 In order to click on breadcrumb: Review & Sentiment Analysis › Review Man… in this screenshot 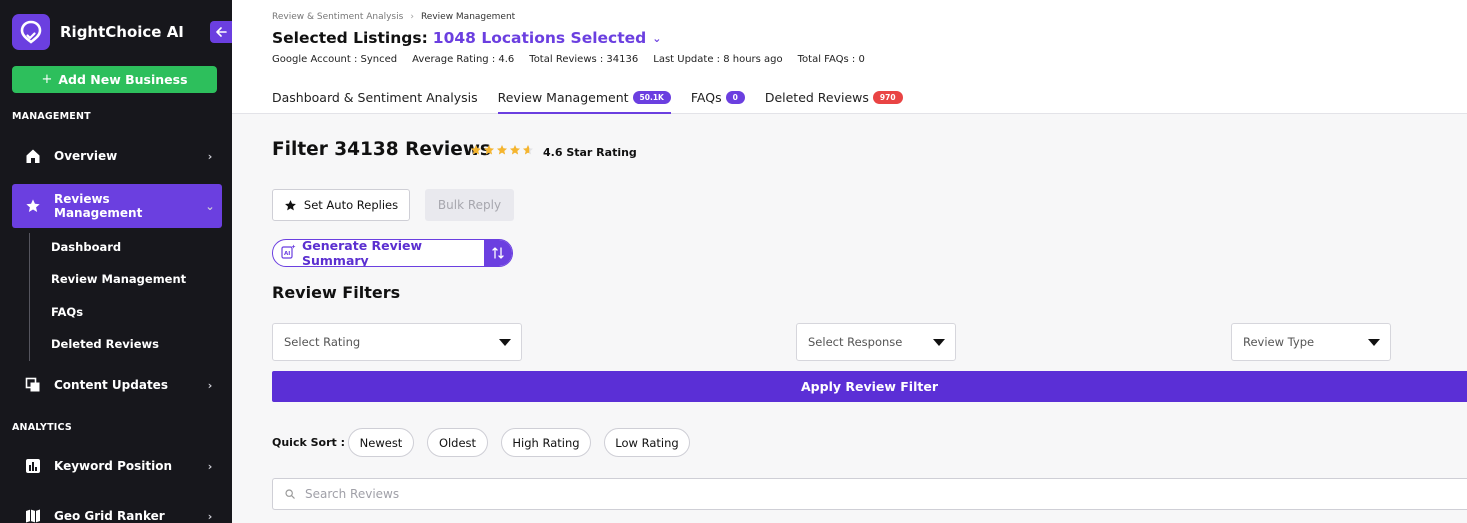, I will do `click(393, 17)`.